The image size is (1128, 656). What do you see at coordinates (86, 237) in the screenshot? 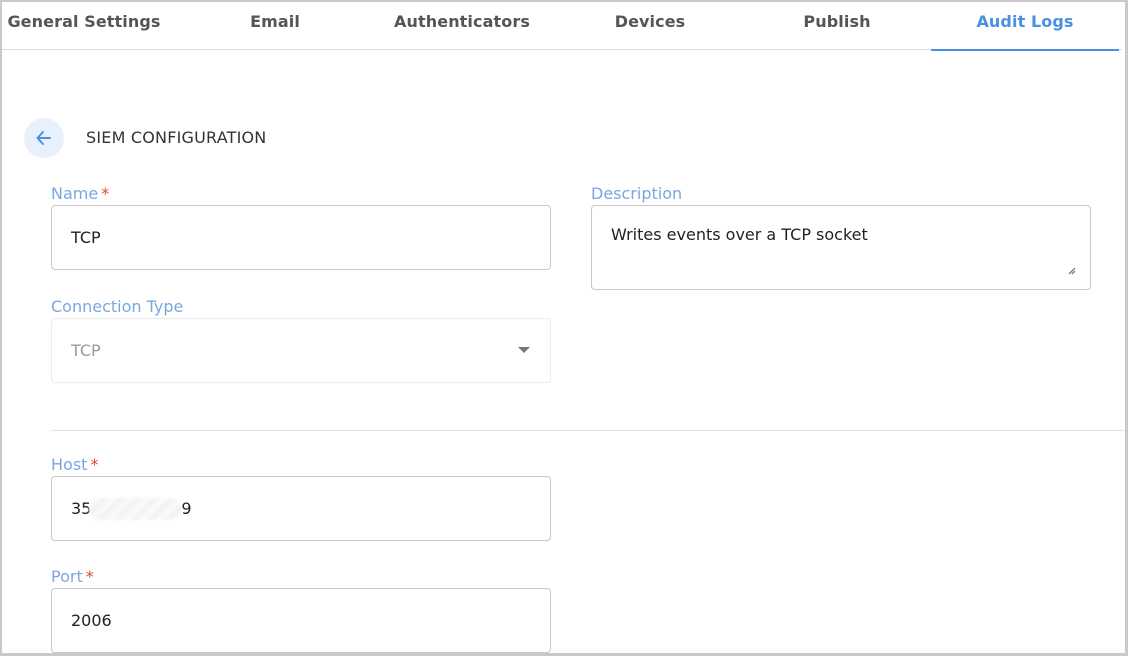
I see `name-value: TCP` at bounding box center [86, 237].